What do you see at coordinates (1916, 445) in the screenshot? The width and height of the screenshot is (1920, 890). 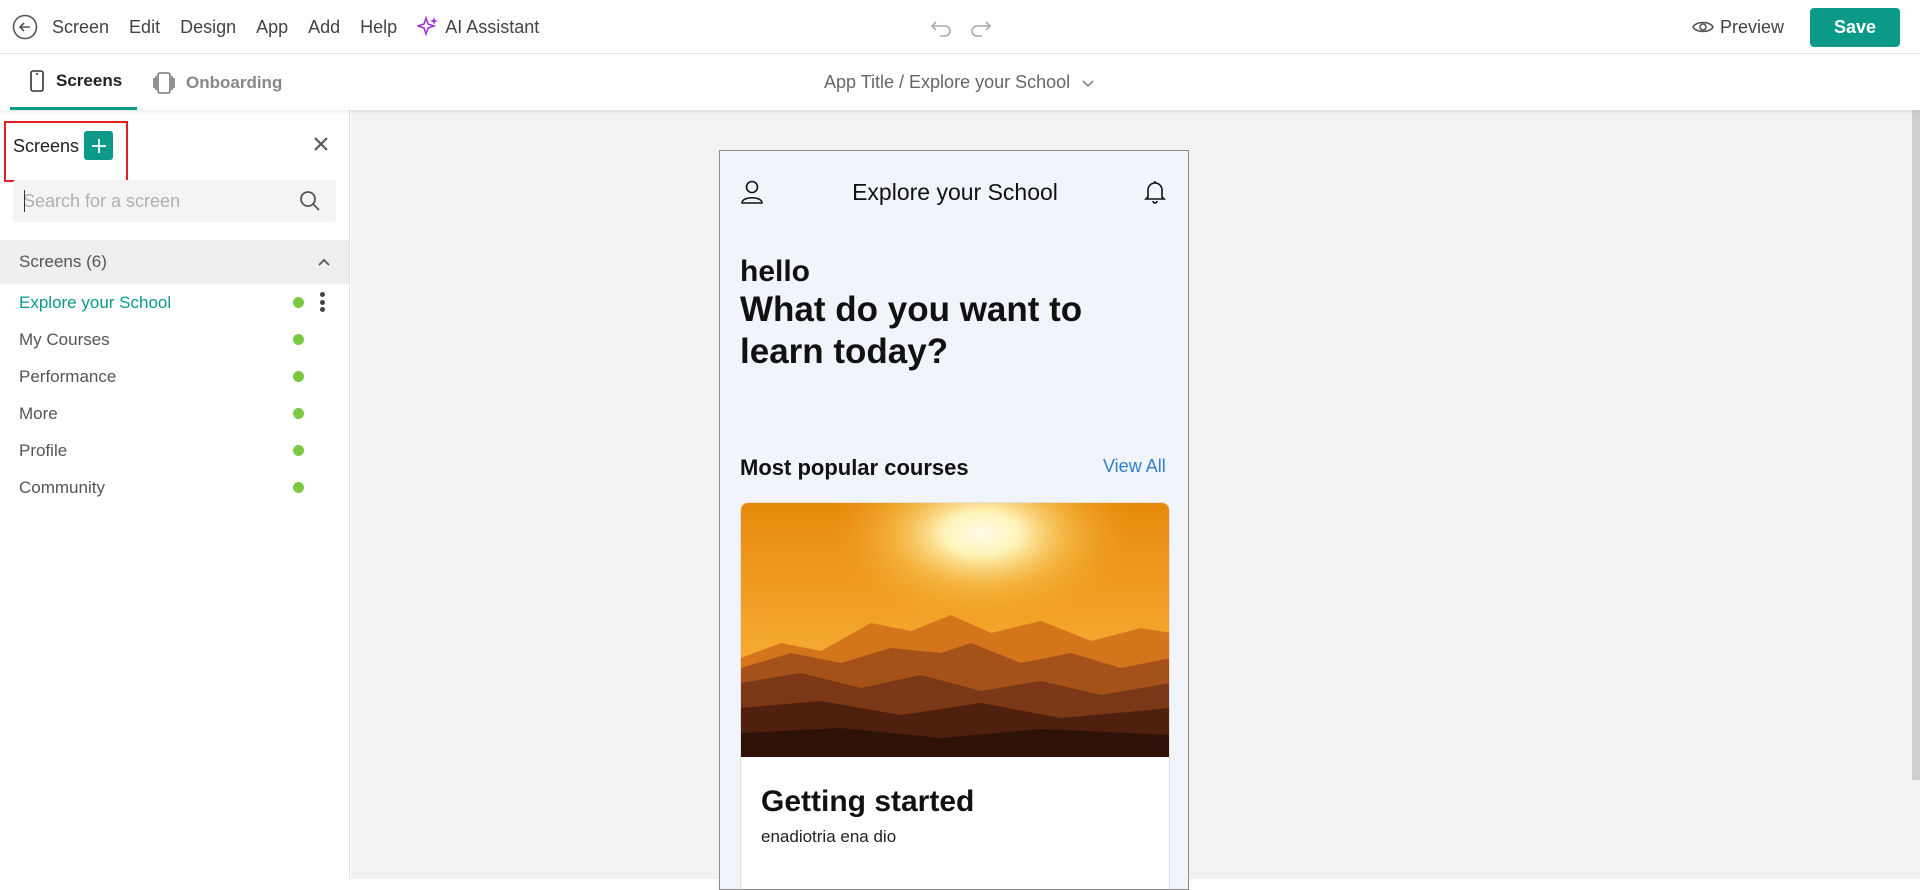 I see `canvas-scrollbar` at bounding box center [1916, 445].